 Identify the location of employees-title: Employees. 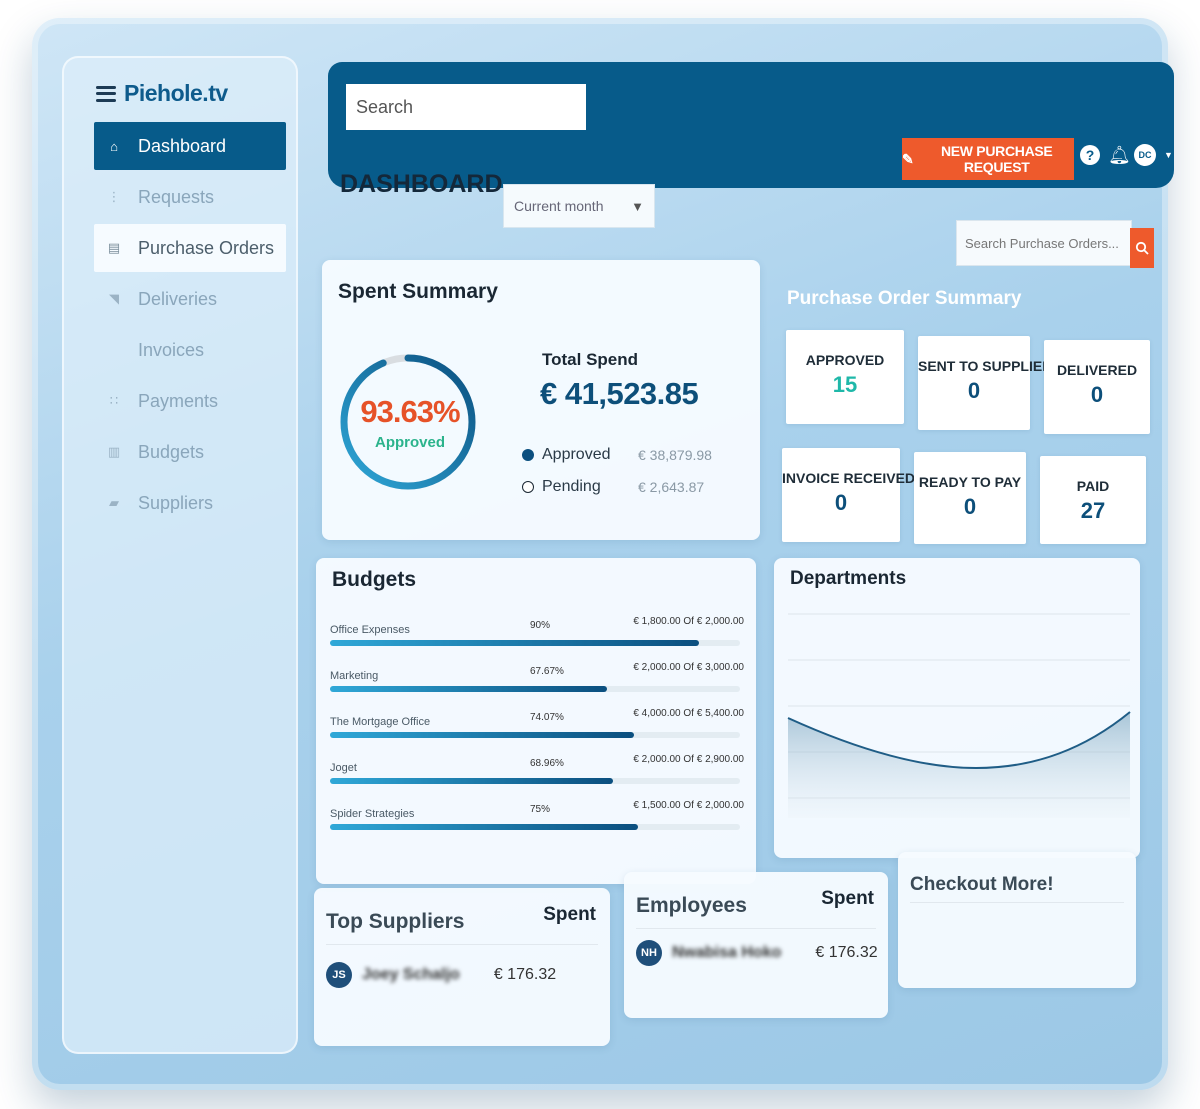
(691, 905).